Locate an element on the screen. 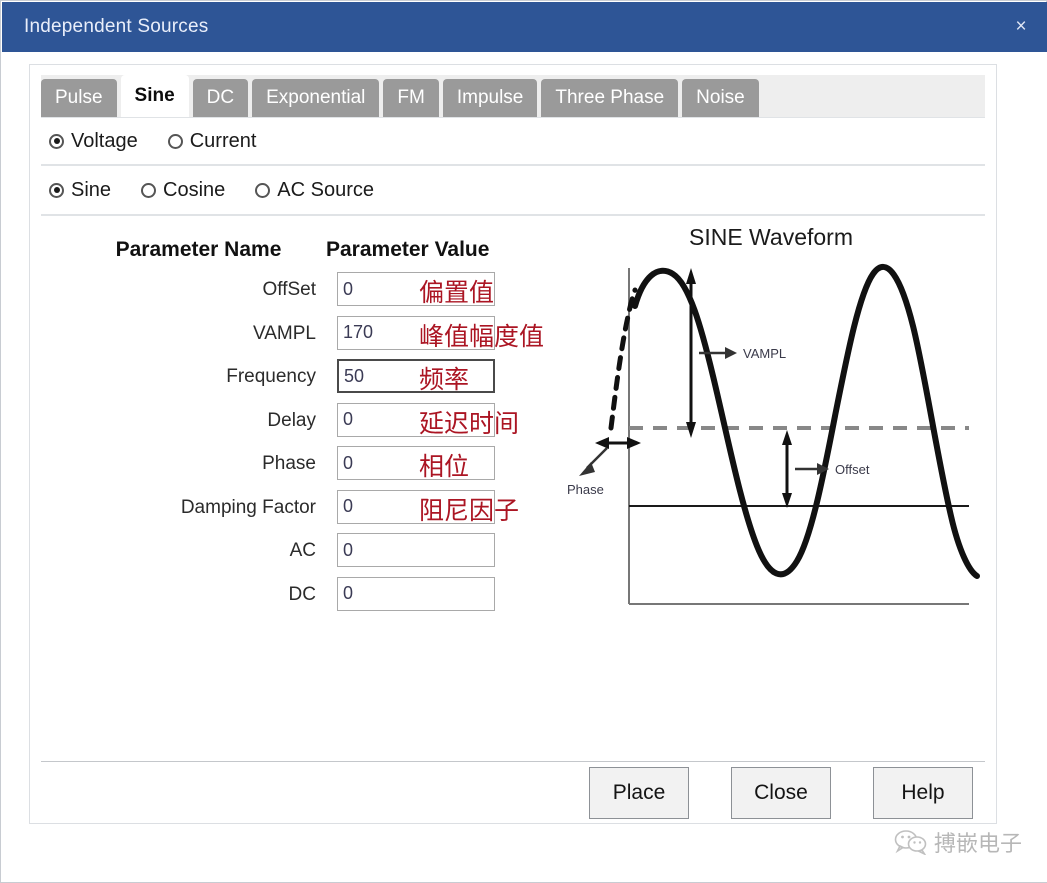 The height and width of the screenshot is (883, 1047). parameter-name-label: Phase is located at coordinates (289, 463).